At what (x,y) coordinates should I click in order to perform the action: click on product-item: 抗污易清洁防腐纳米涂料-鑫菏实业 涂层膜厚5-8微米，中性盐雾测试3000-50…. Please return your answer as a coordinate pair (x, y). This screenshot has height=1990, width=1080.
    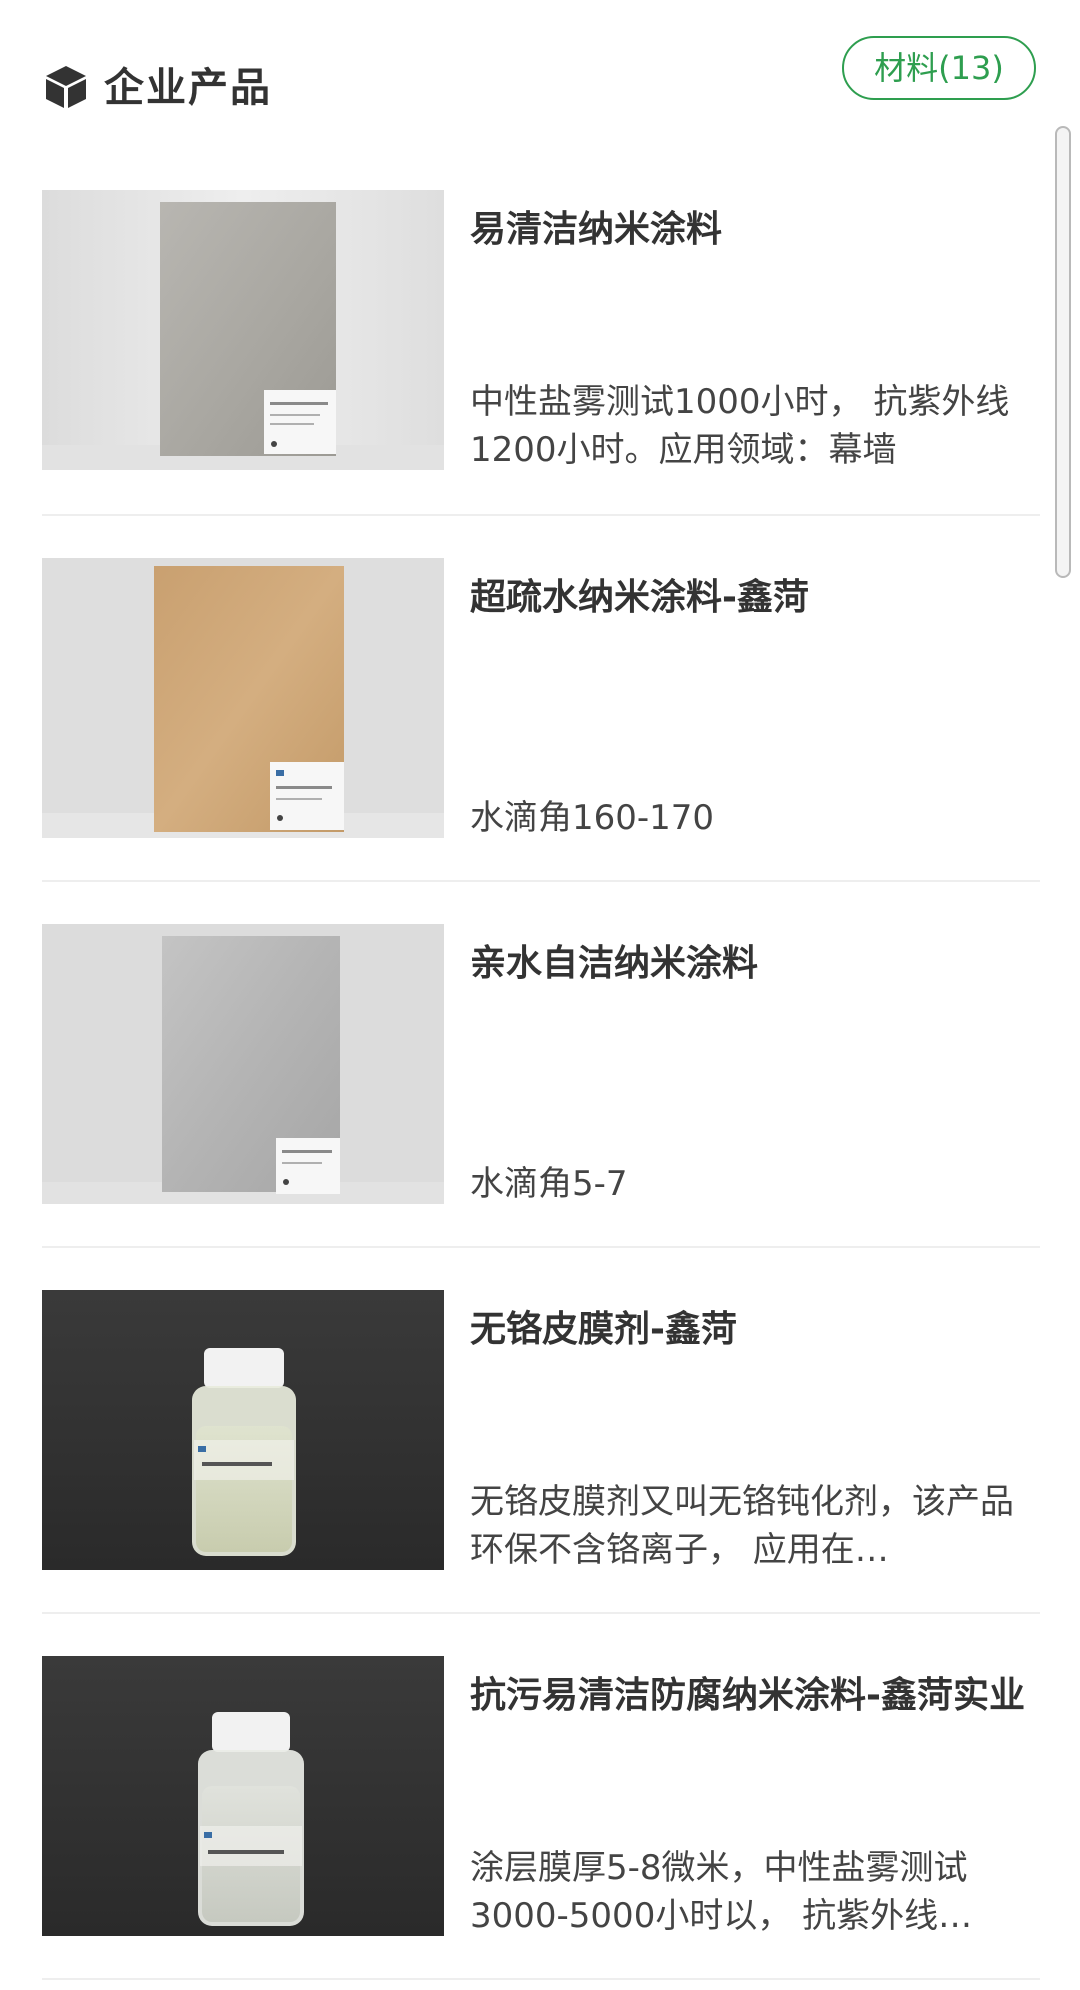
    Looking at the image, I should click on (541, 1796).